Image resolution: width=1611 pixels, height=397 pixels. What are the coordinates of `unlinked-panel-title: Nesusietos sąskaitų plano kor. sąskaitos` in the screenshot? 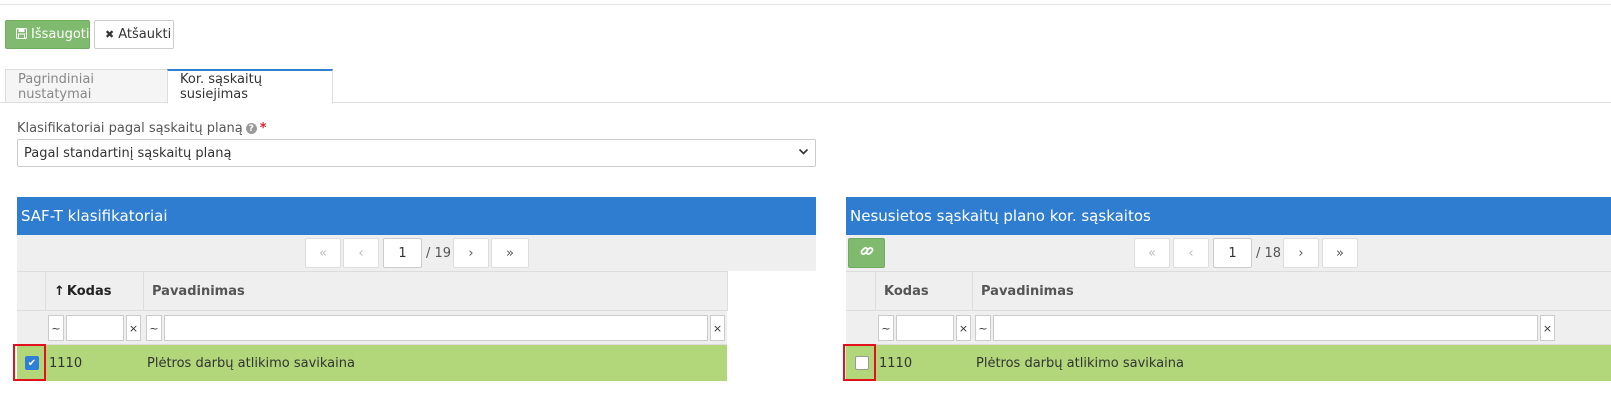 It's located at (1000, 216).